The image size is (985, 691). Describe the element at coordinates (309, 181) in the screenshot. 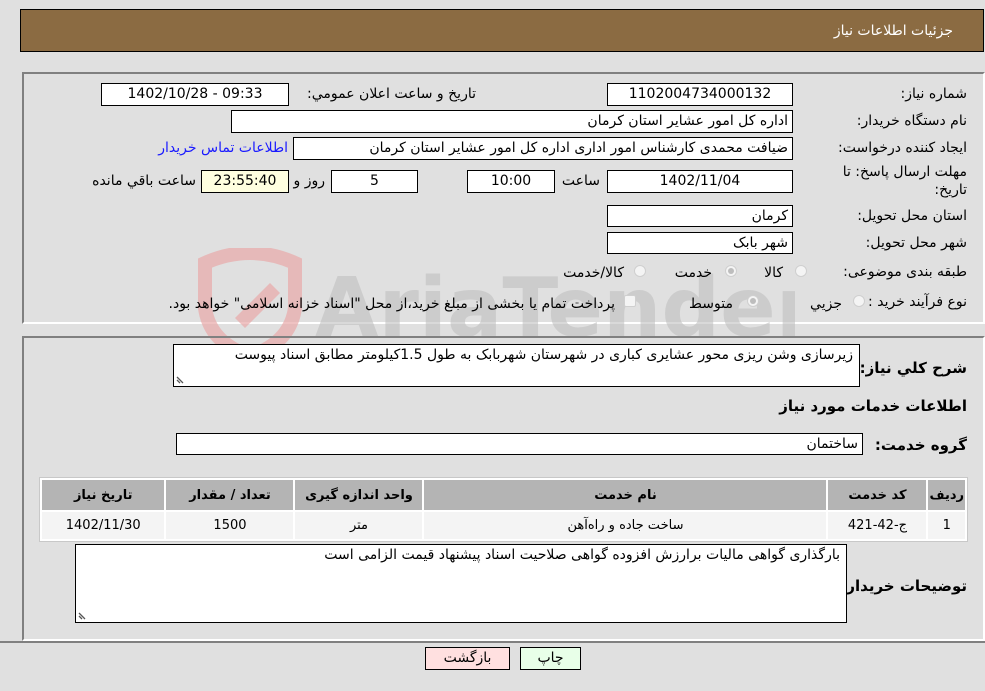

I see `days-label: روز و` at that location.